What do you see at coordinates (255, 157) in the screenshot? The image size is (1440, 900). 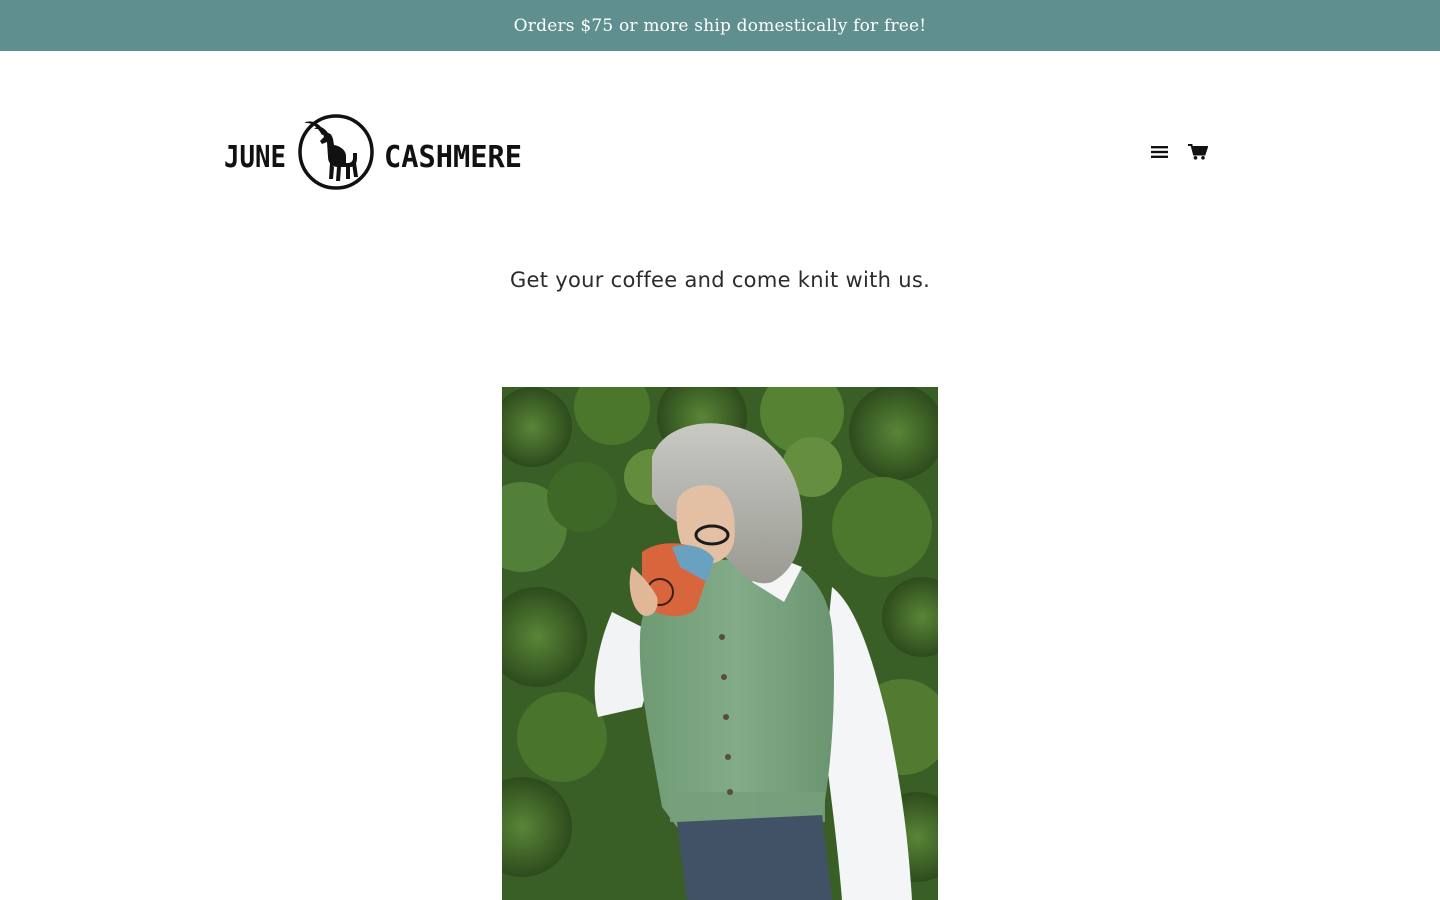 I see `logo-text-june: JUNE` at bounding box center [255, 157].